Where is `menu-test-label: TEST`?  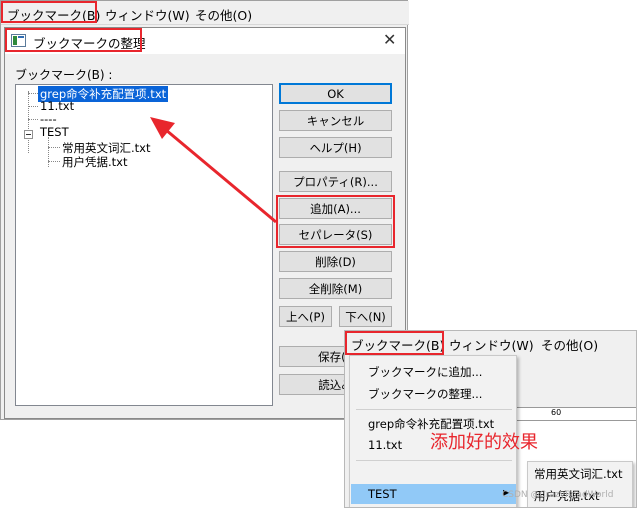 menu-test-label: TEST is located at coordinates (382, 494).